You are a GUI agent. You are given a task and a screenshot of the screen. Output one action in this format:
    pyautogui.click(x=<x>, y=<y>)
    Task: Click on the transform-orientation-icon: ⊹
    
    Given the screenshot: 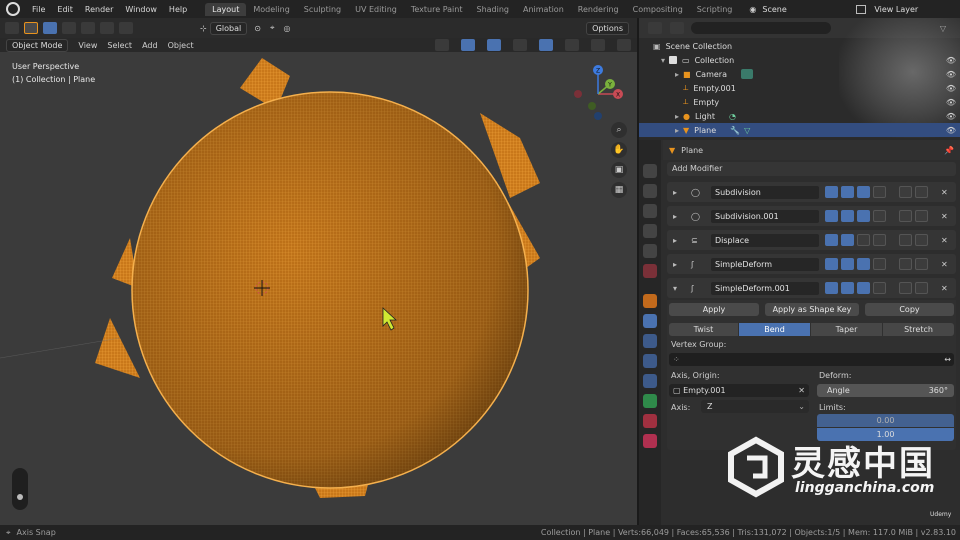 What is the action you would take?
    pyautogui.click(x=203, y=28)
    